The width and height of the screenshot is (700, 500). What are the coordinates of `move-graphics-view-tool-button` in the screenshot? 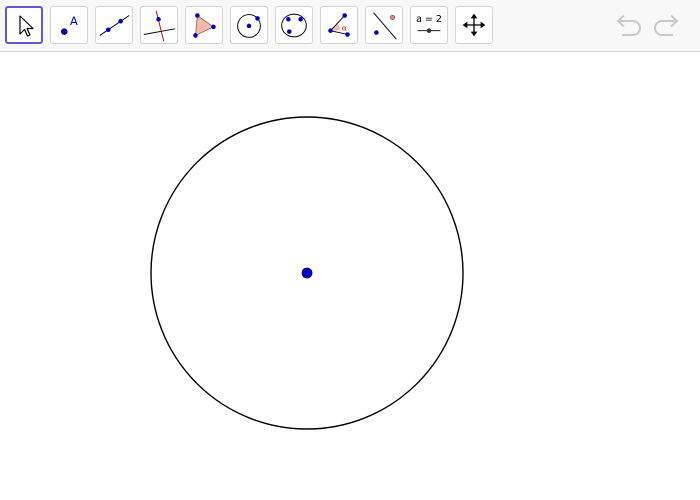 It's located at (474, 25).